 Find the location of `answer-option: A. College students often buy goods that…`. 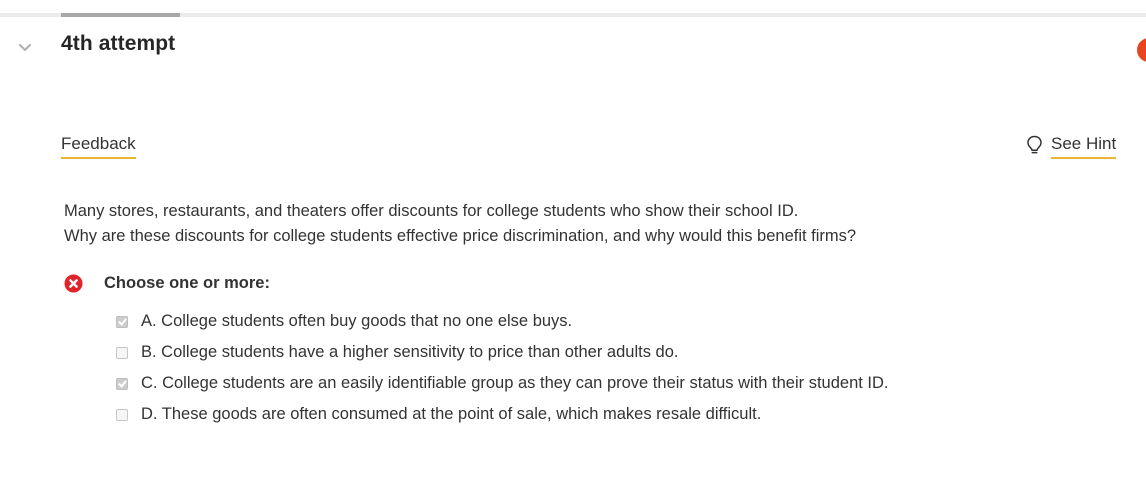

answer-option: A. College students often buy goods that… is located at coordinates (502, 321).